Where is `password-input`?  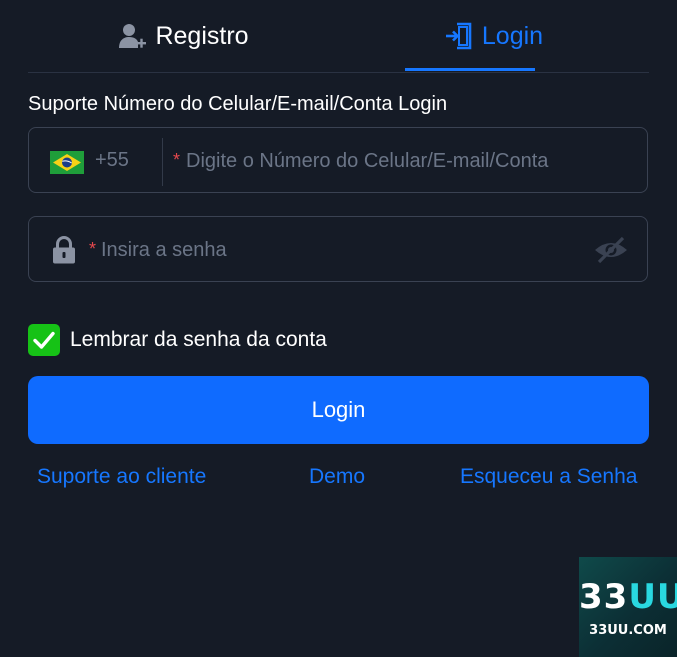
password-input is located at coordinates (336, 250).